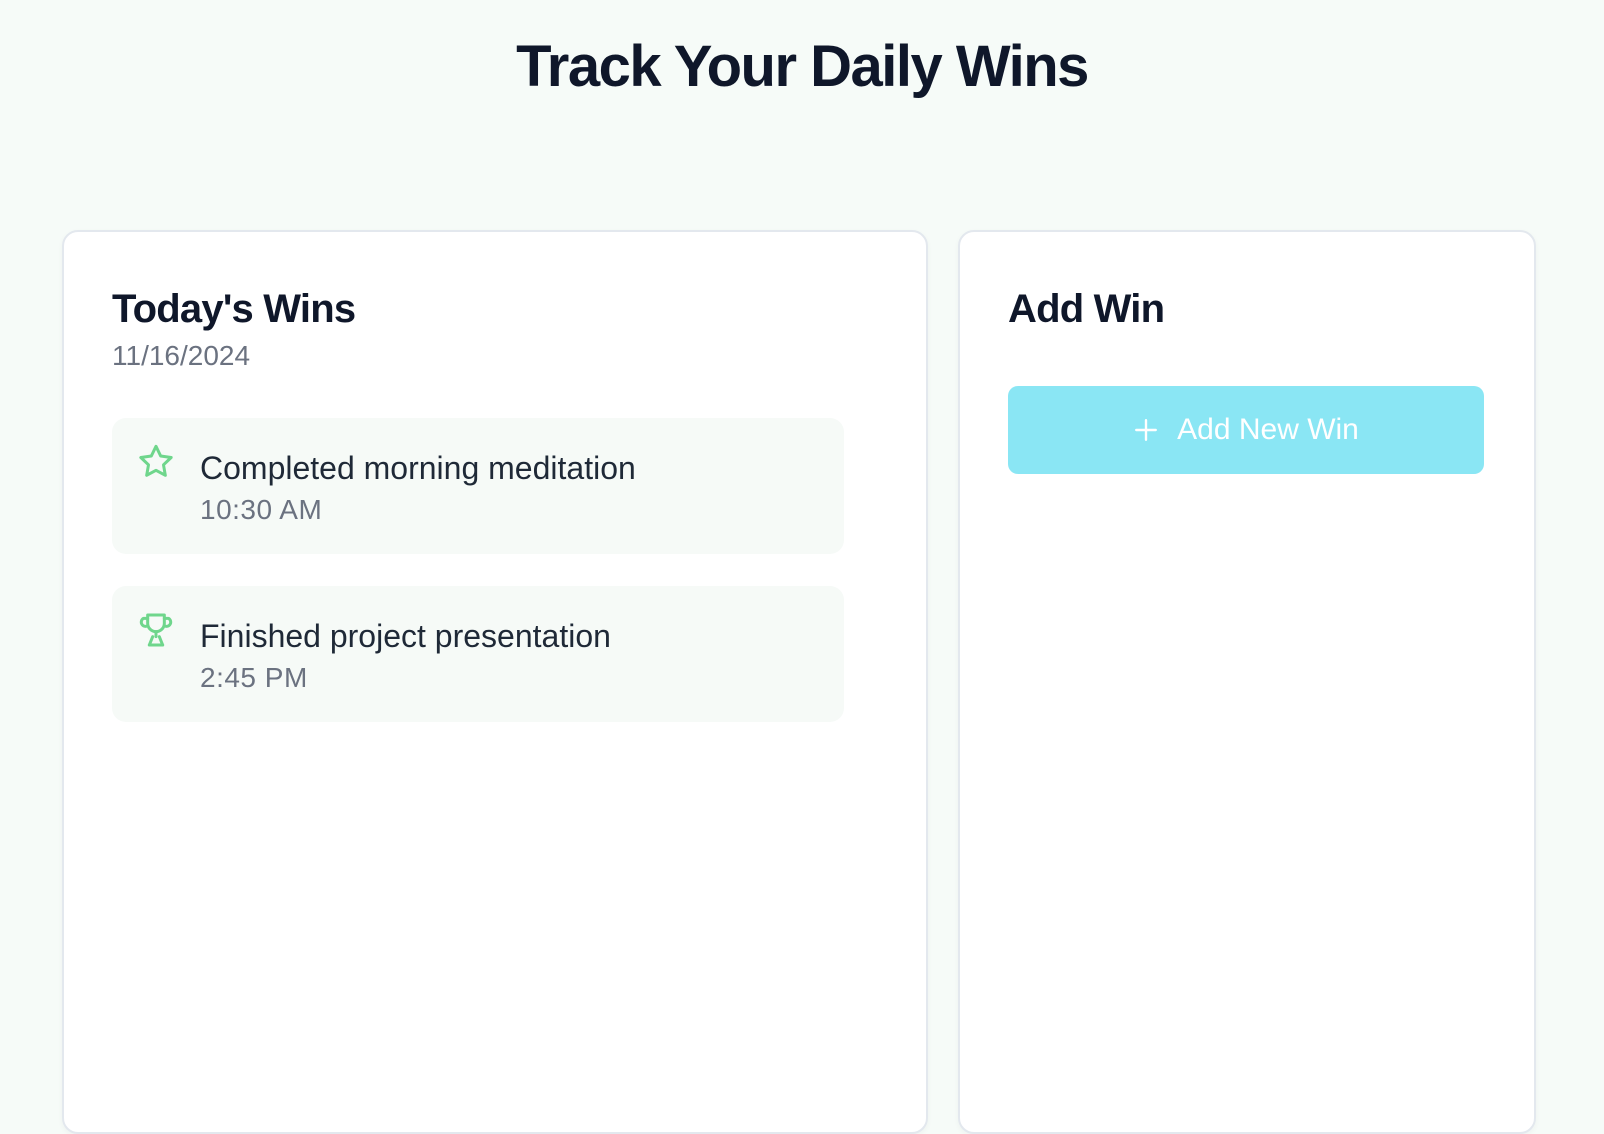 The width and height of the screenshot is (1604, 1134). I want to click on page-title: Track Your Daily Wins, so click(802, 66).